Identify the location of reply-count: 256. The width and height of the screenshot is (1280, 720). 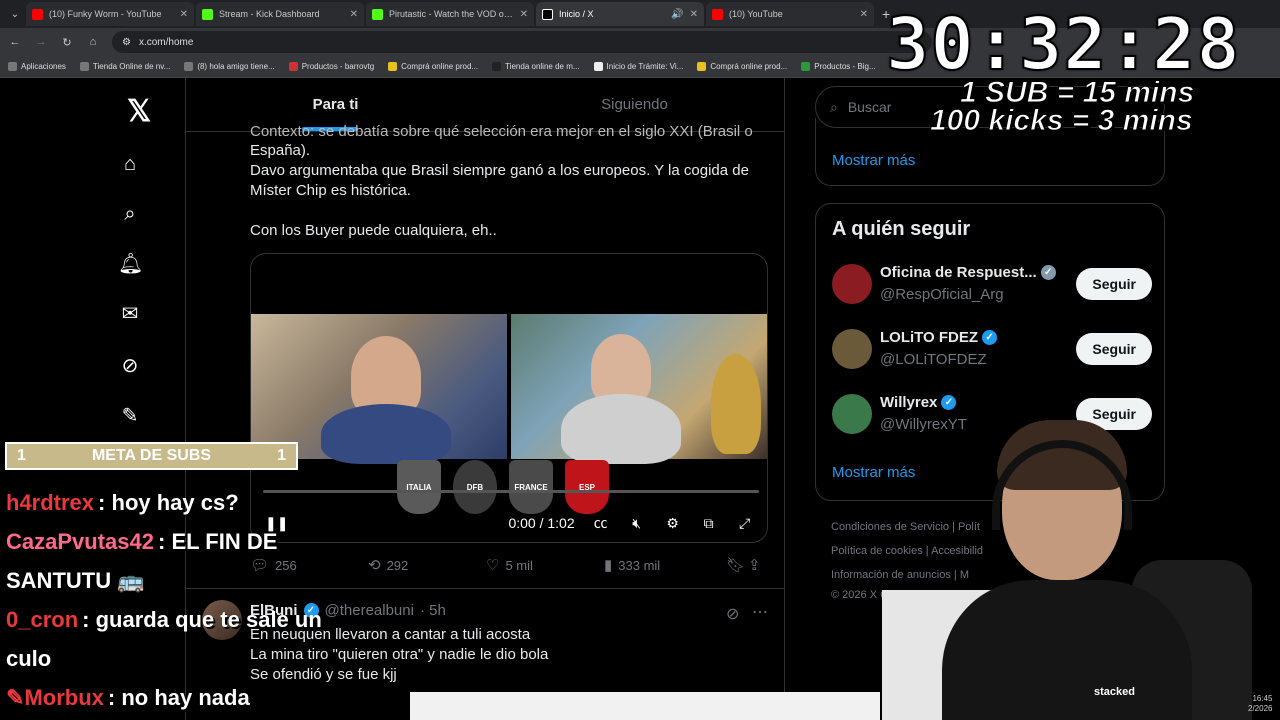
(286, 565).